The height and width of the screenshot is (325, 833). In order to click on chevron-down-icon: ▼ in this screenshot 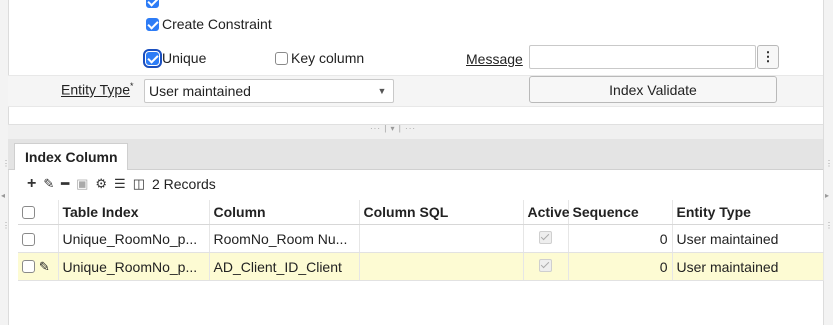, I will do `click(382, 91)`.